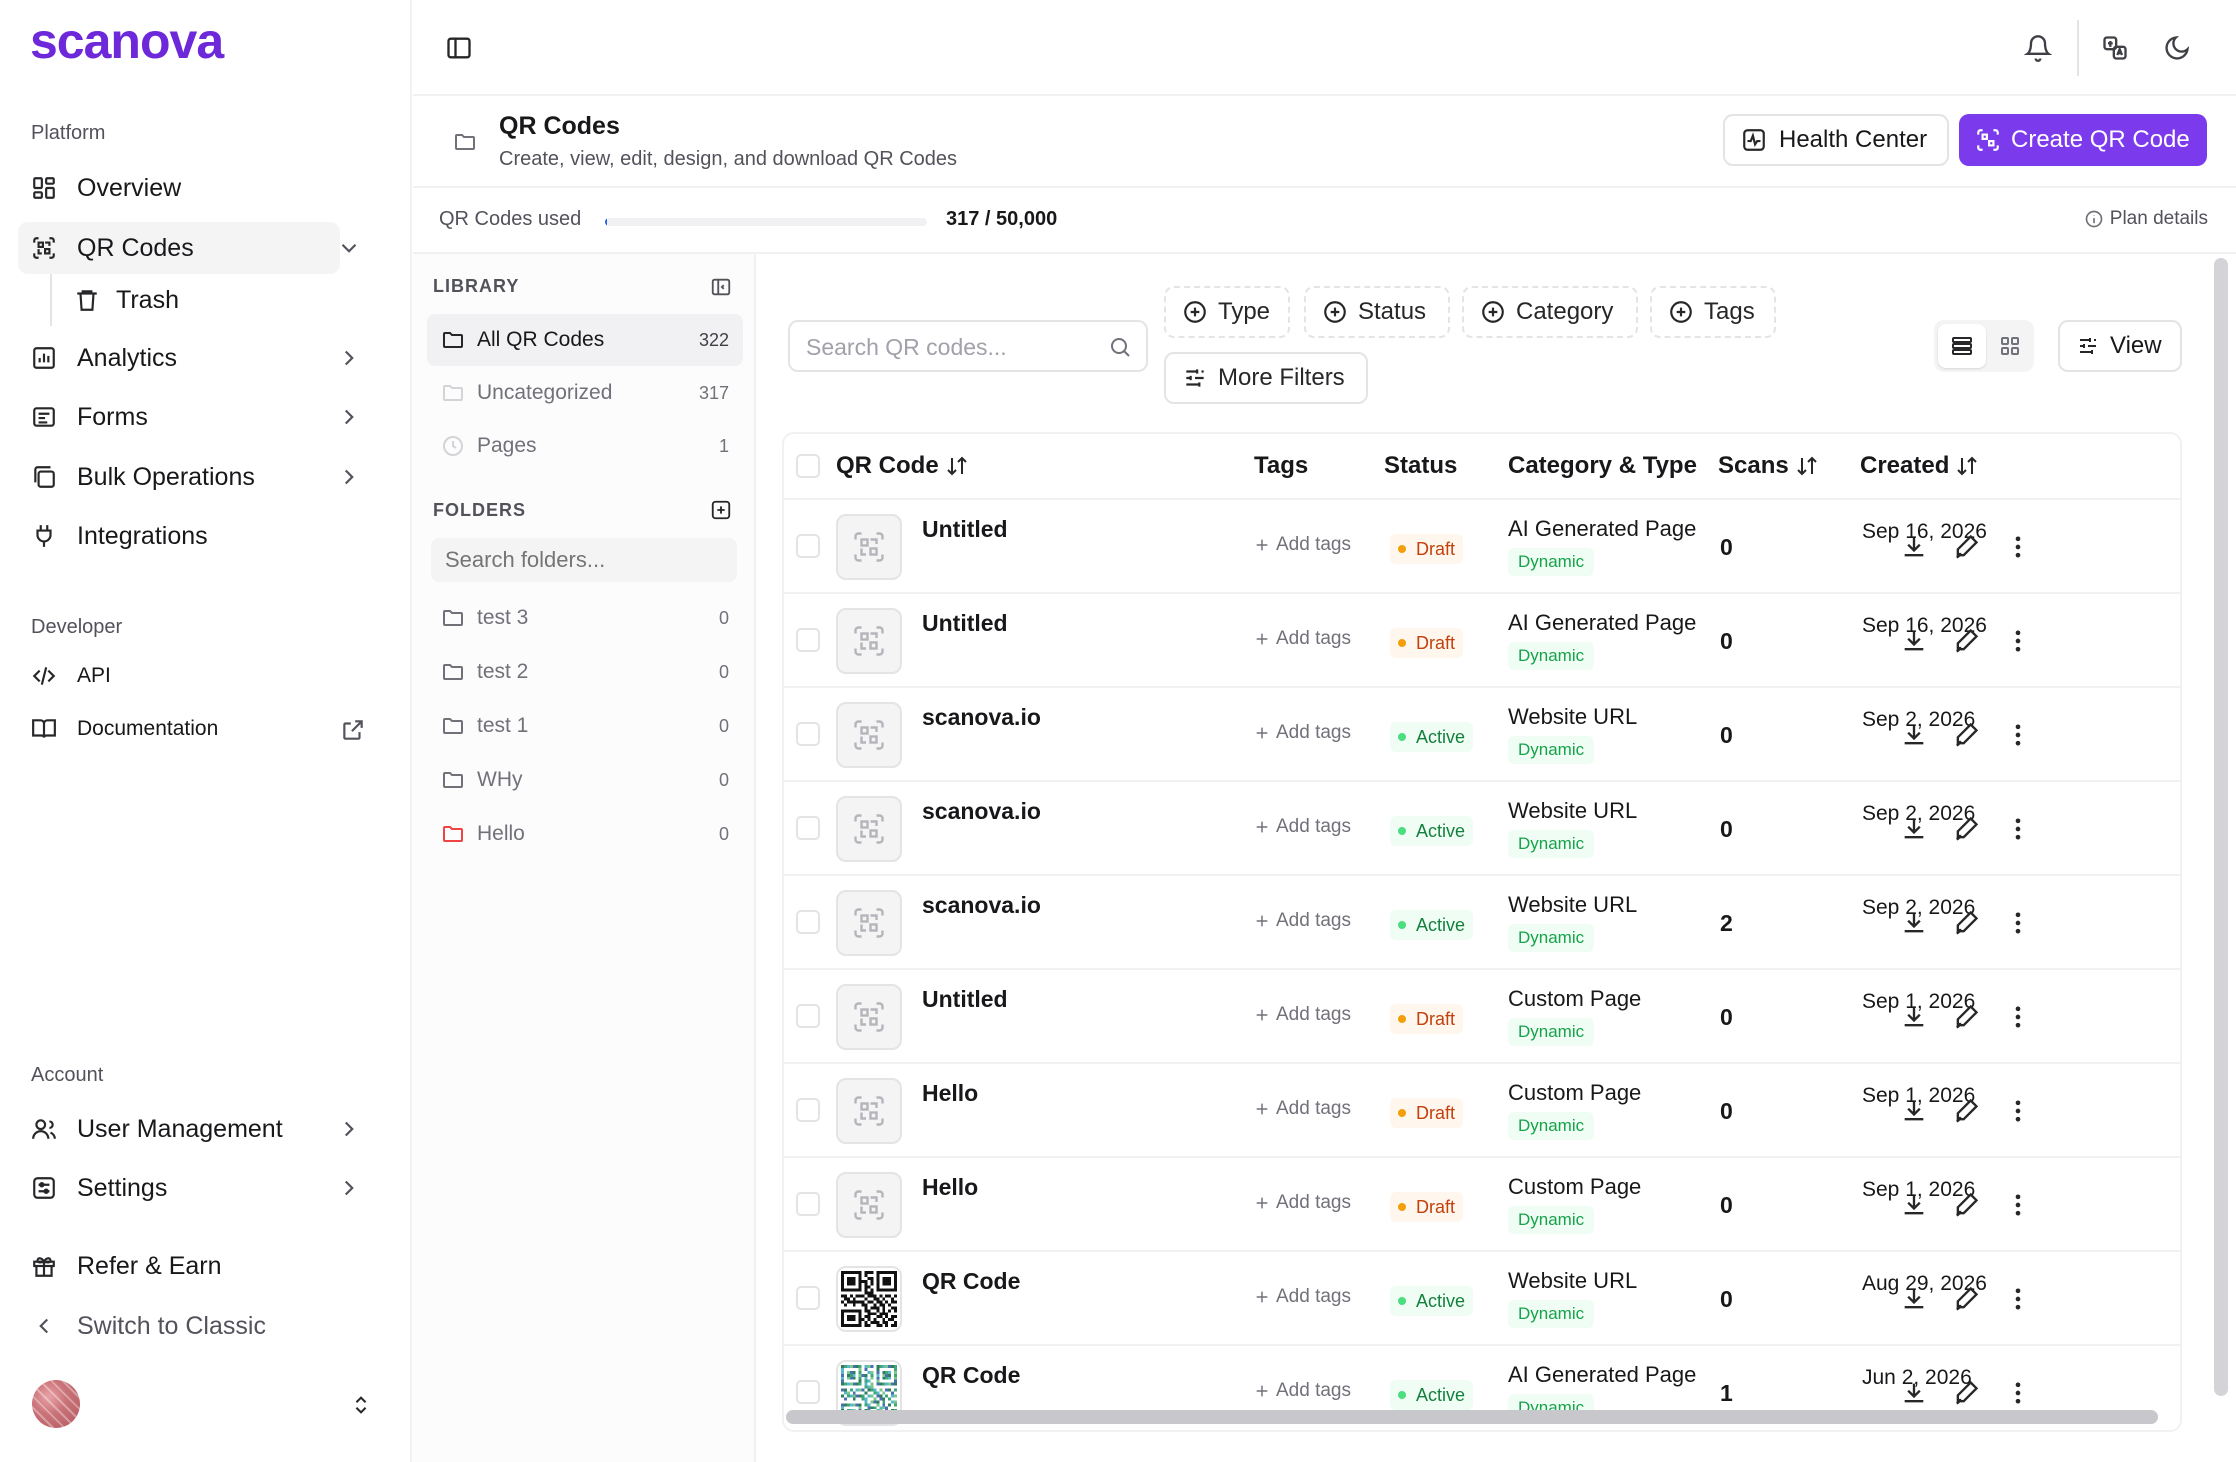  I want to click on sidebar-item-integrations: Integrations, so click(179, 536).